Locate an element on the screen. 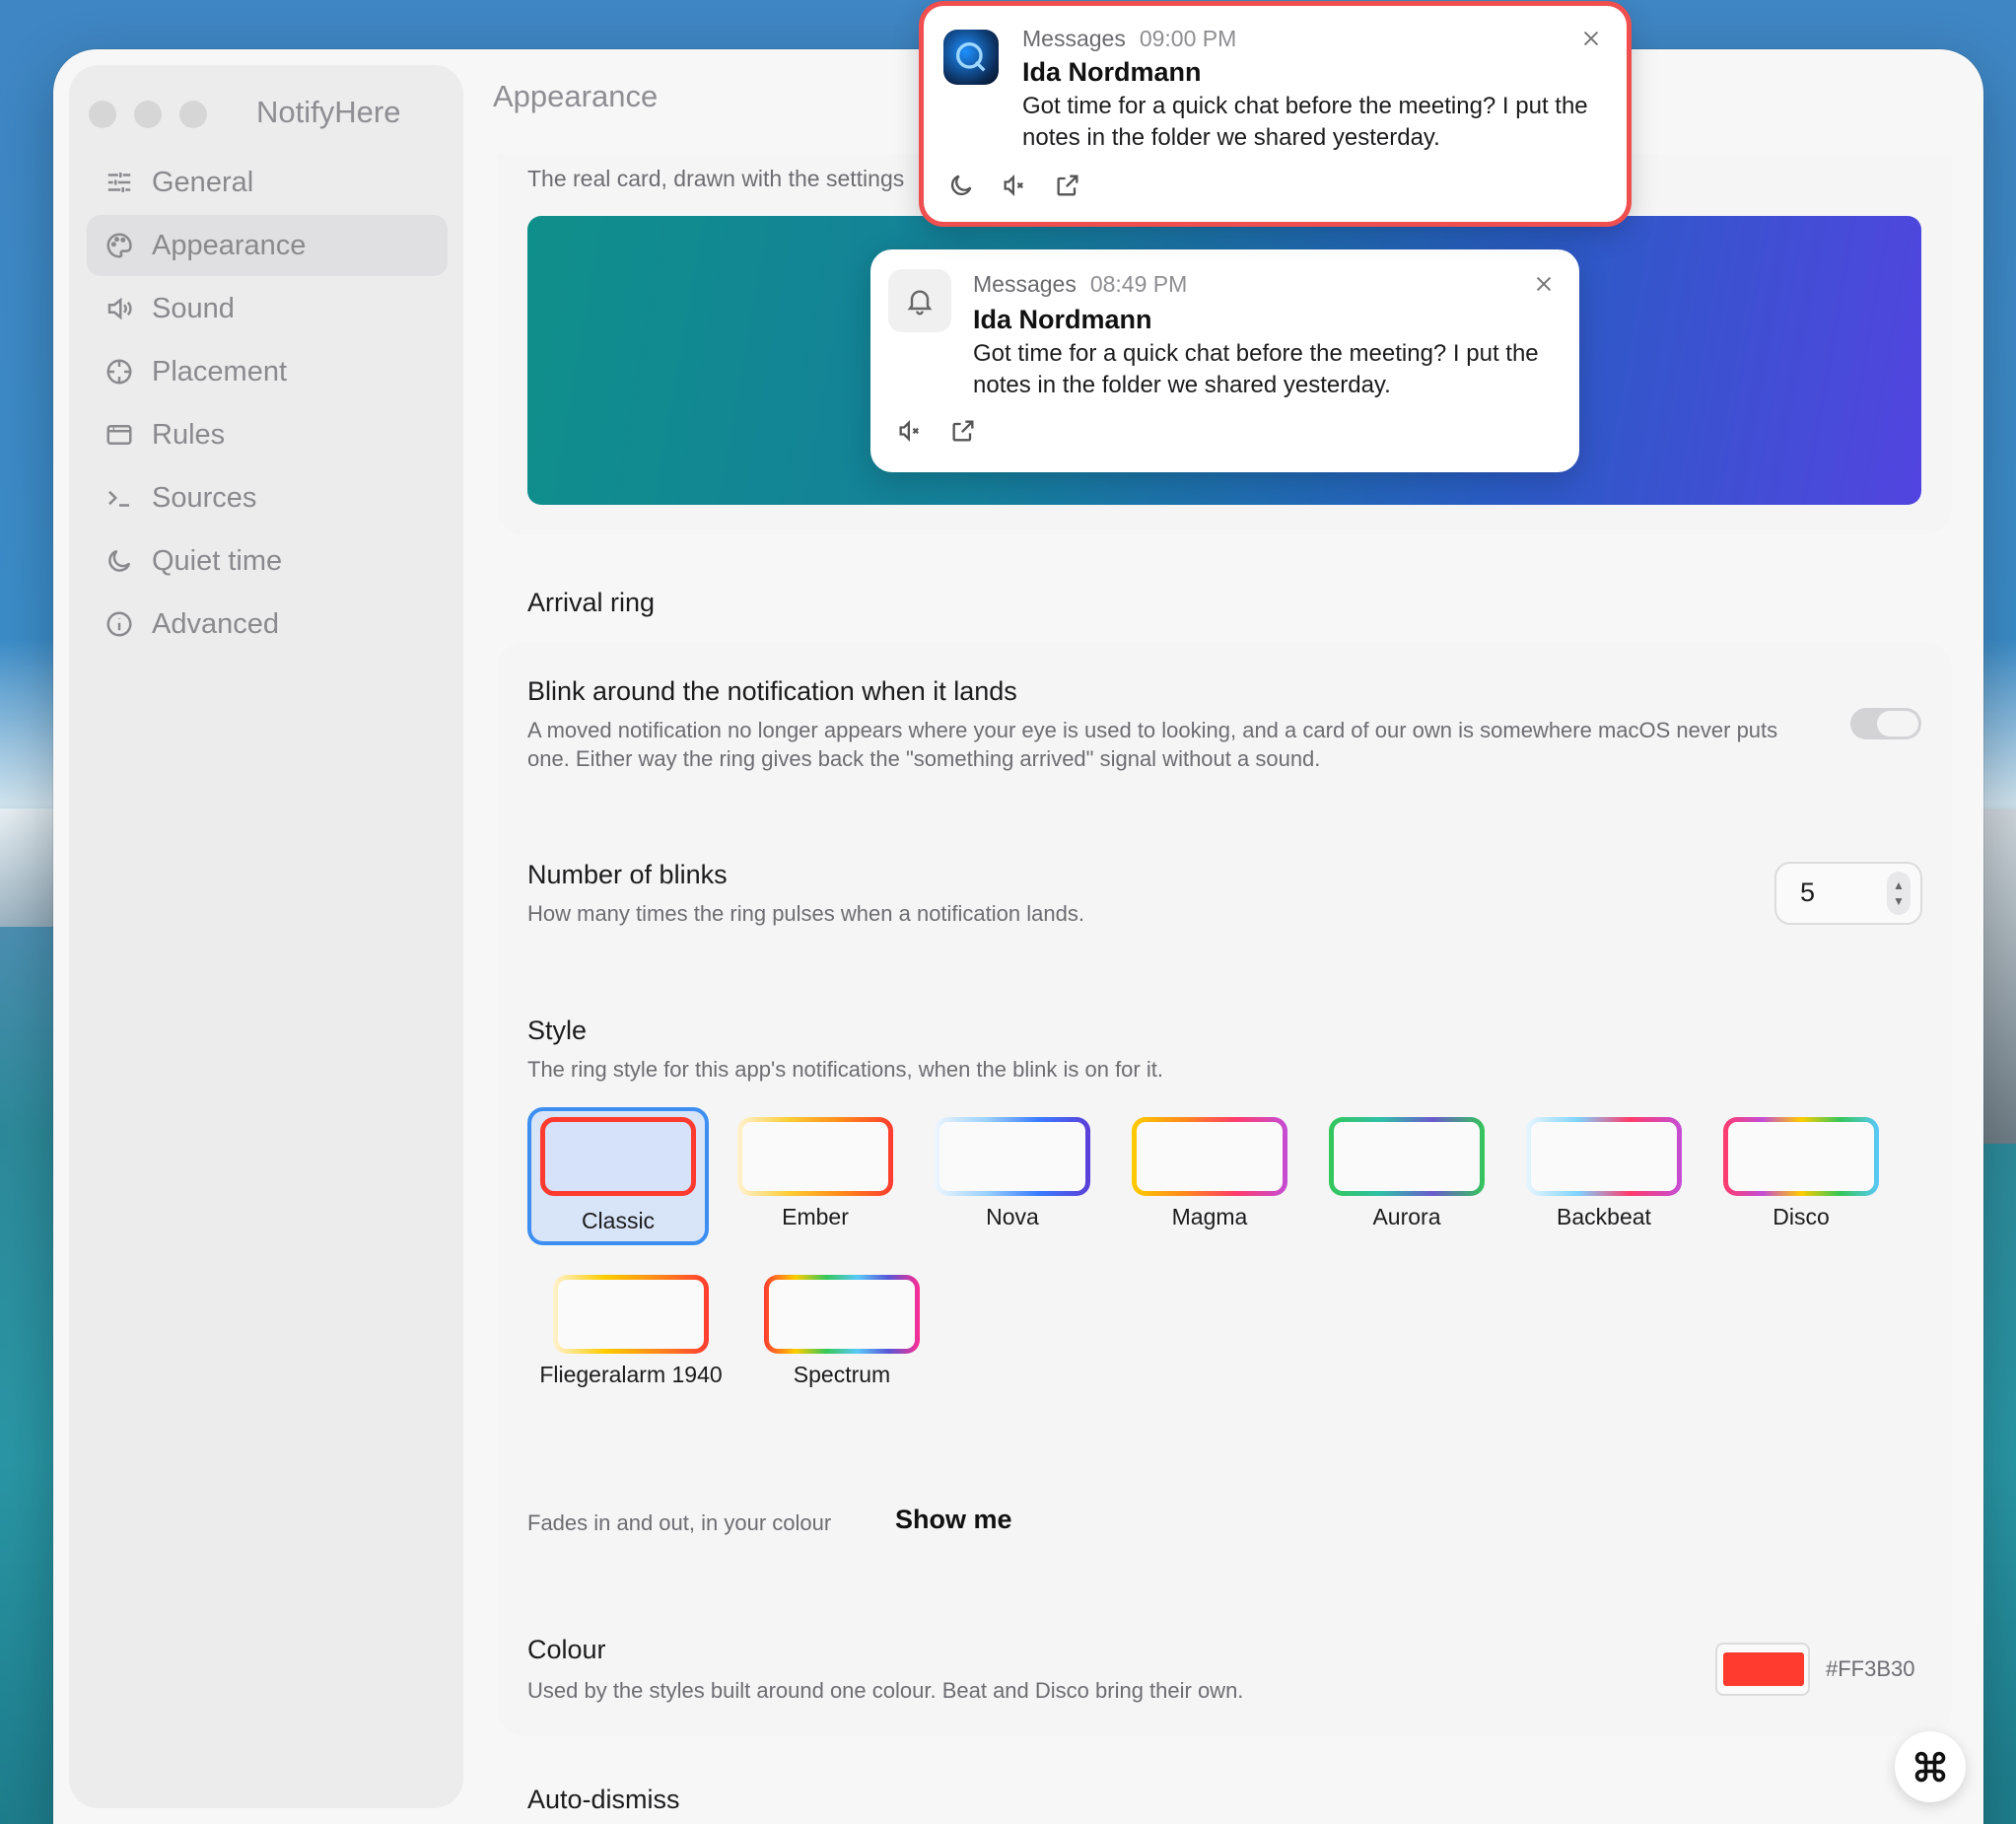  style-option-label: Fliegeralarm 1940 is located at coordinates (631, 1374).